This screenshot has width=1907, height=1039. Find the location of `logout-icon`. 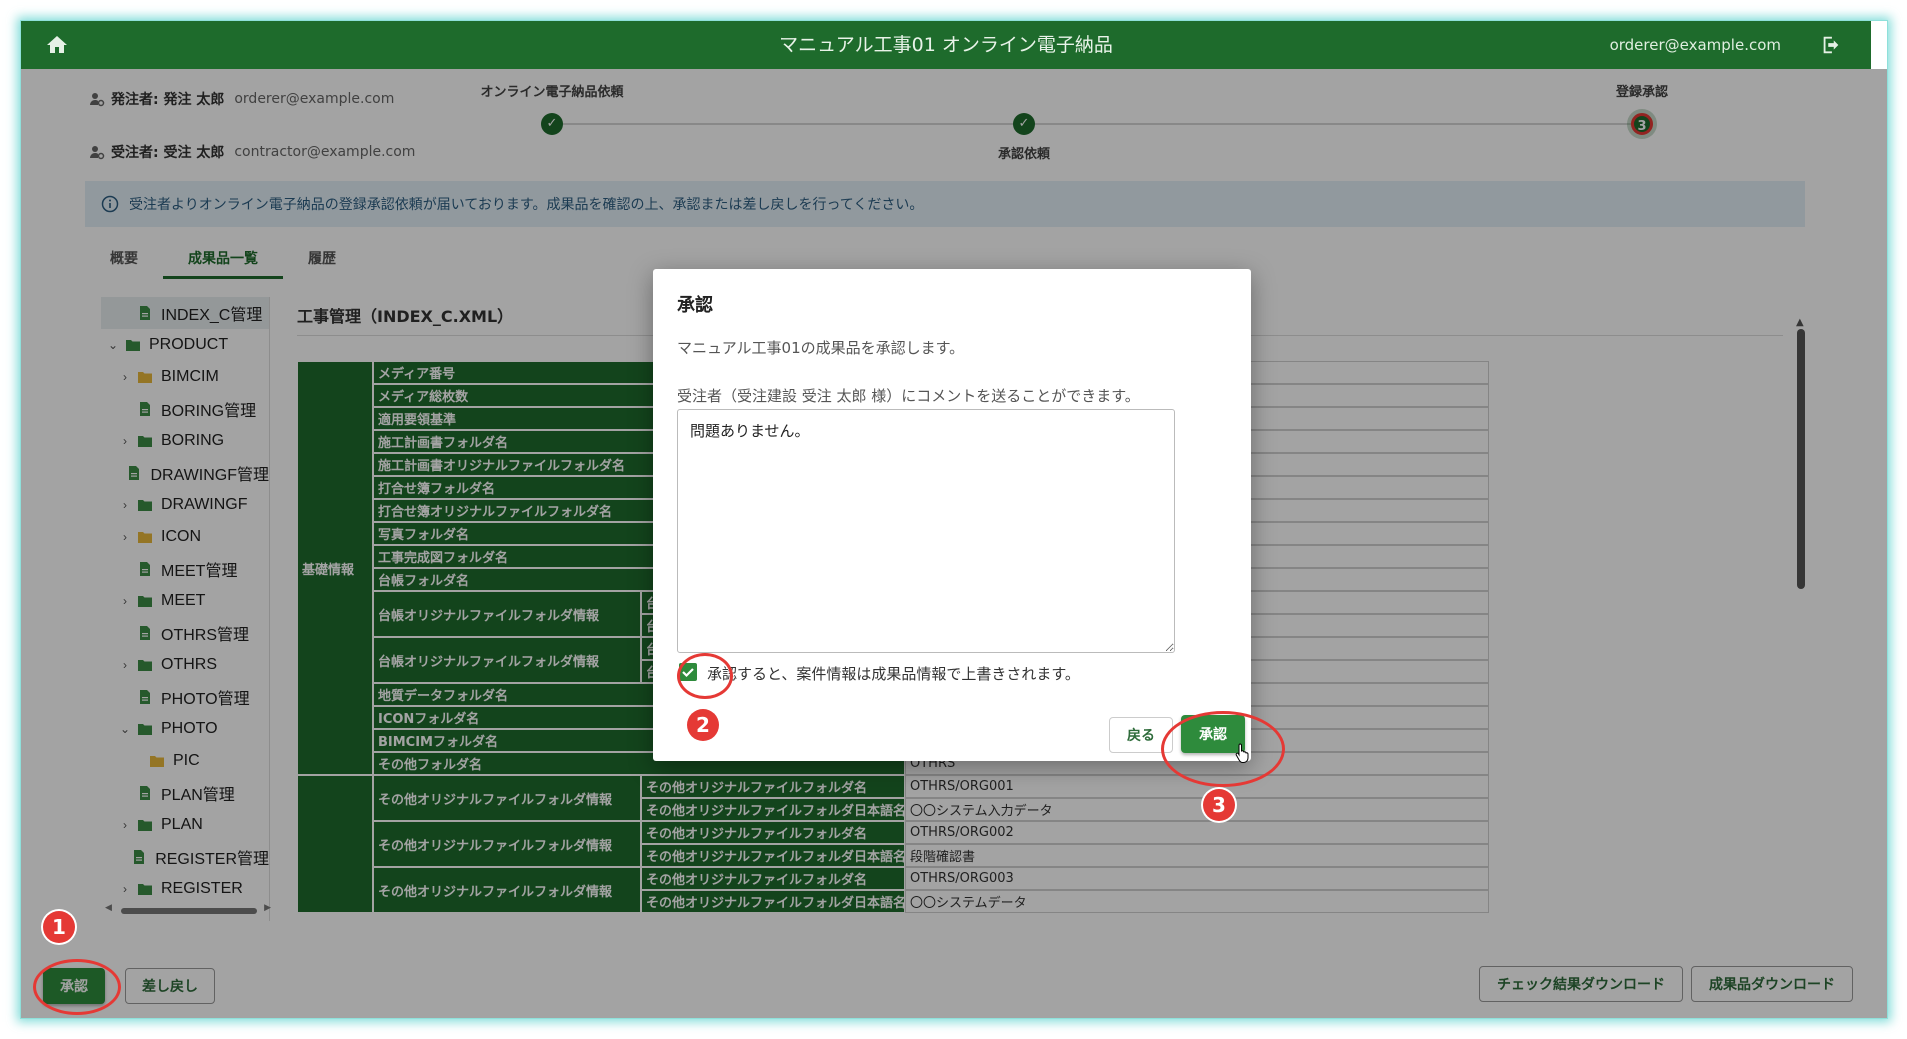

logout-icon is located at coordinates (1831, 45).